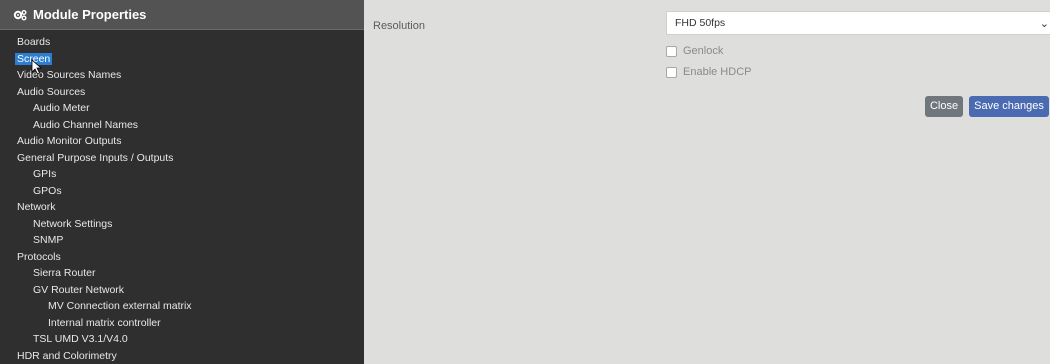 This screenshot has height=364, width=1050. Describe the element at coordinates (47, 190) in the screenshot. I see `sidebar-item-label: GPOs` at that location.